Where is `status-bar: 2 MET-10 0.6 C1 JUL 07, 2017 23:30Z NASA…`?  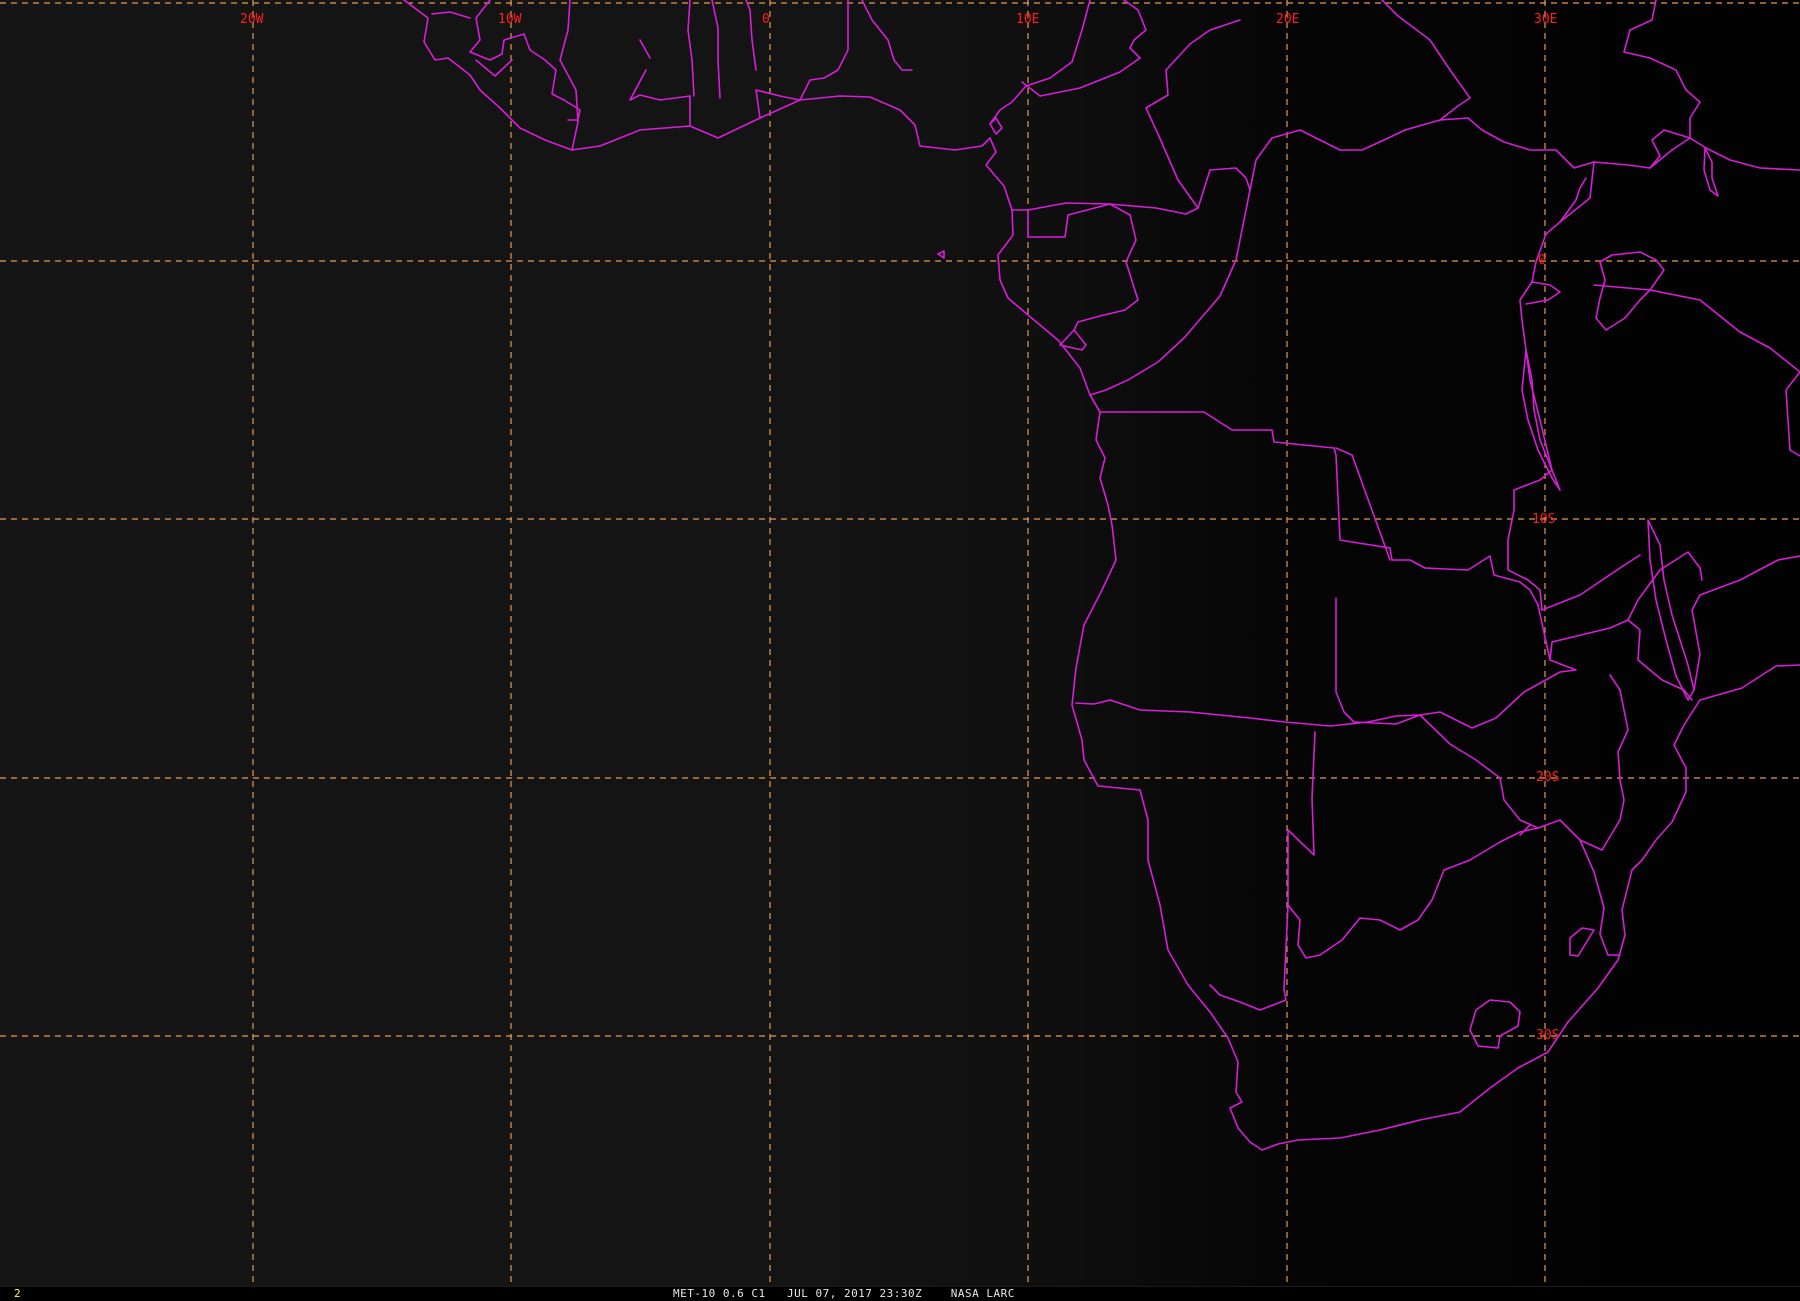
status-bar: 2 MET-10 0.6 C1 JUL 07, 2017 23:30Z NASA… is located at coordinates (900, 1293).